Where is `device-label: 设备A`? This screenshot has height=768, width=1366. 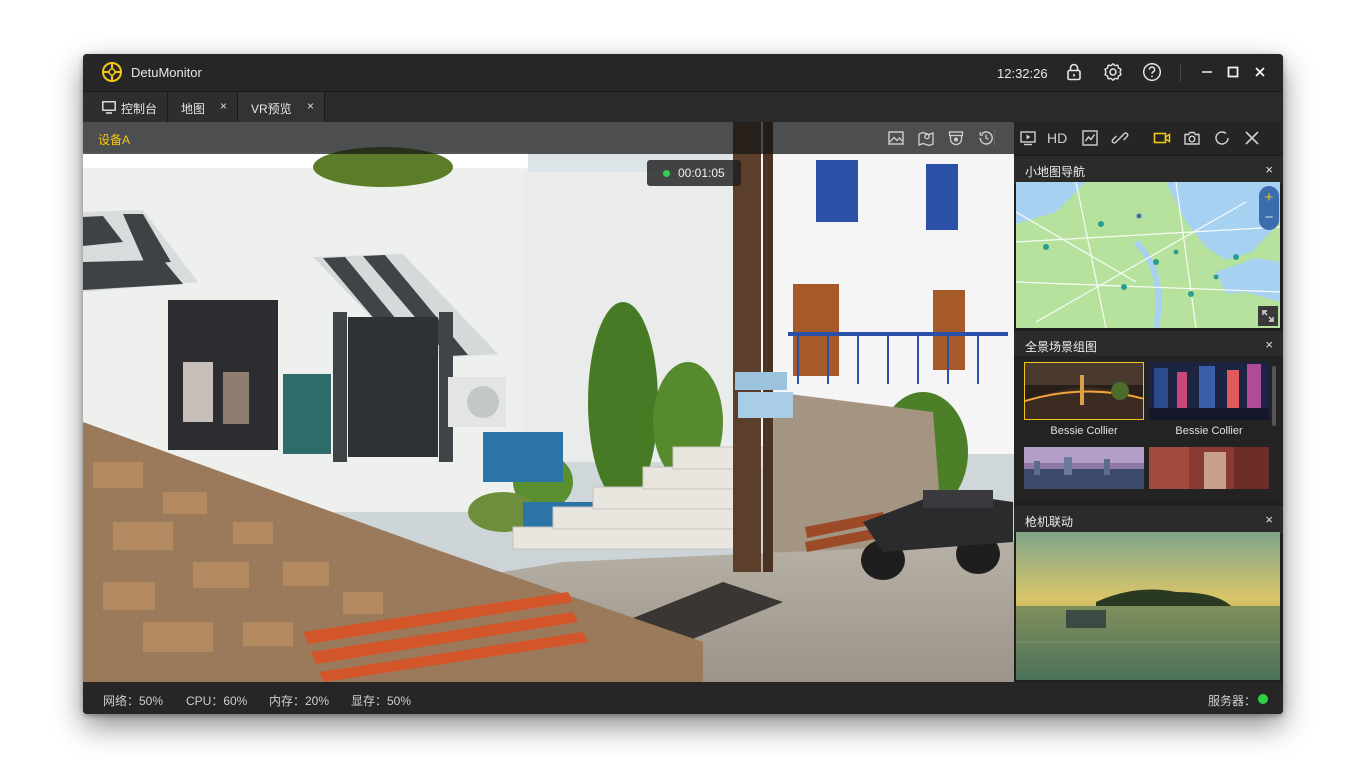 device-label: 设备A is located at coordinates (114, 140).